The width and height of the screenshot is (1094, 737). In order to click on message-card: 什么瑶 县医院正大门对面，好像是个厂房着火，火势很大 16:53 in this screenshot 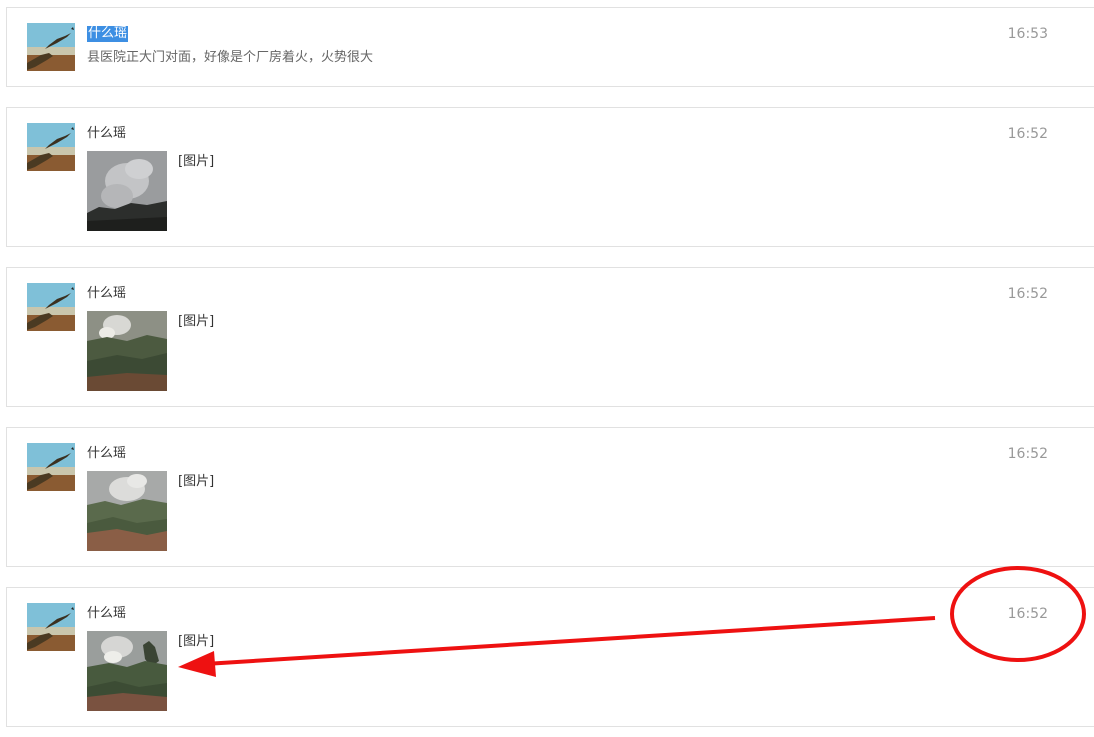, I will do `click(550, 47)`.